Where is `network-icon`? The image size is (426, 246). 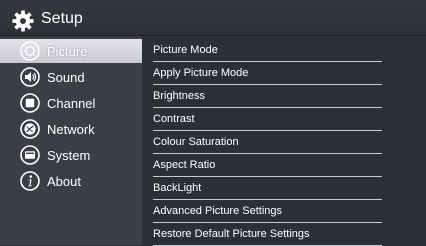 network-icon is located at coordinates (30, 129).